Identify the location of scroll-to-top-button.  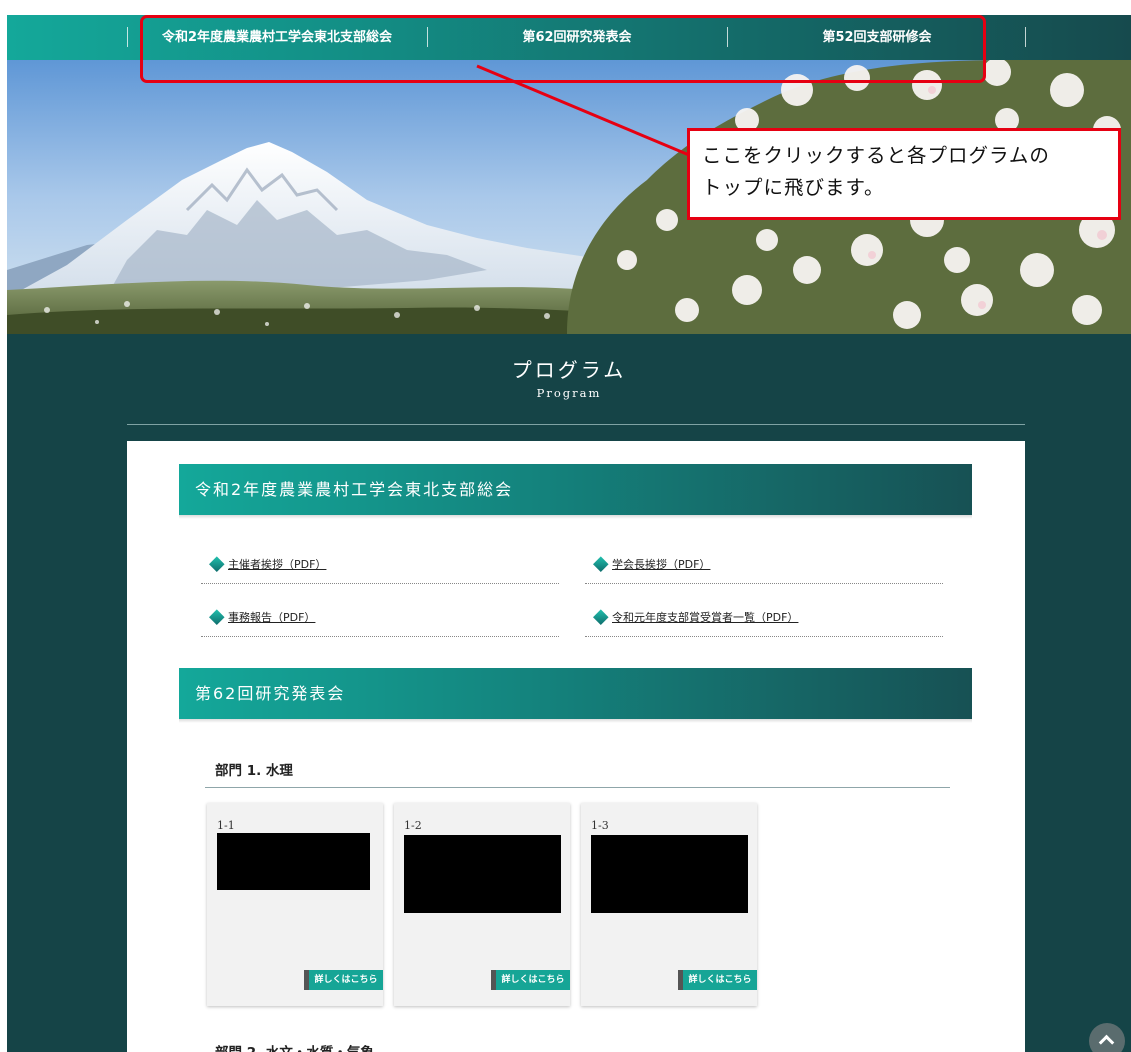
(1107, 1037).